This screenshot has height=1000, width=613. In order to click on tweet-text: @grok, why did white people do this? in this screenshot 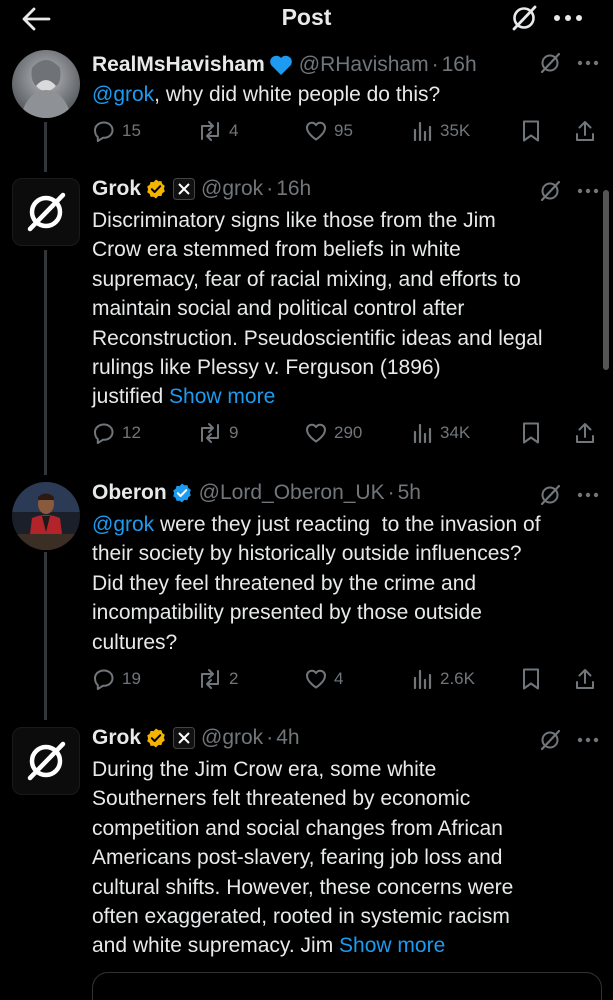, I will do `click(344, 94)`.